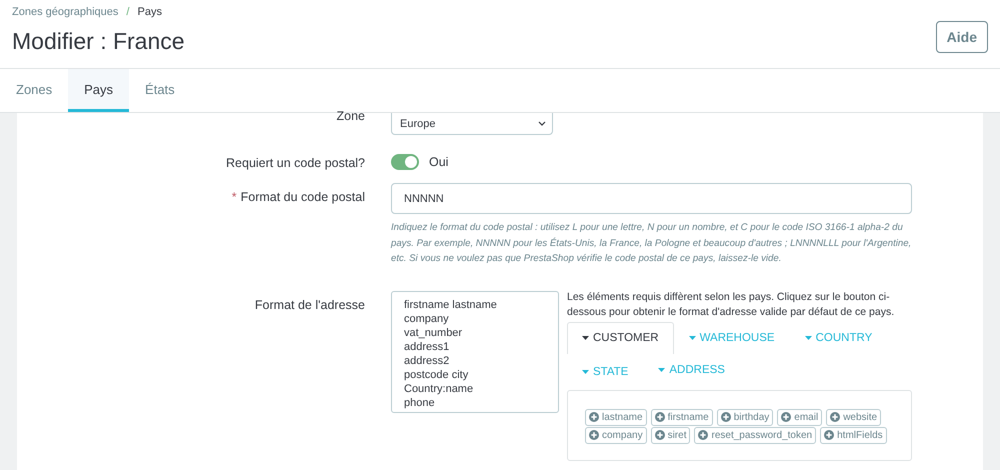 Image resolution: width=1000 pixels, height=470 pixels. I want to click on tab: Zones, so click(34, 90).